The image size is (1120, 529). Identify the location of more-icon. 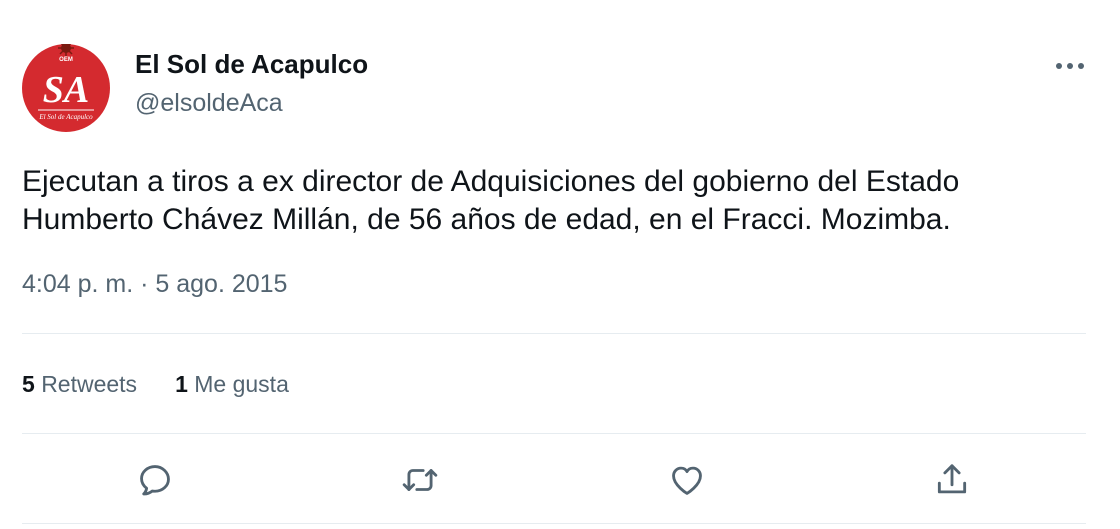
(1070, 66).